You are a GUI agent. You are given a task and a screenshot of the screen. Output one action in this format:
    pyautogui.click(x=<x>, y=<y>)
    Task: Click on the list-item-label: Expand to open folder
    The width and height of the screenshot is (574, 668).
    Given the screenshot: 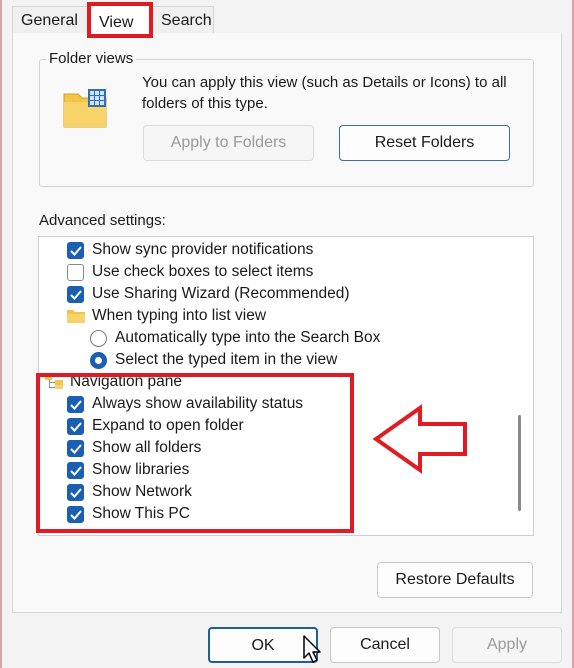 What is the action you would take?
    pyautogui.click(x=168, y=425)
    